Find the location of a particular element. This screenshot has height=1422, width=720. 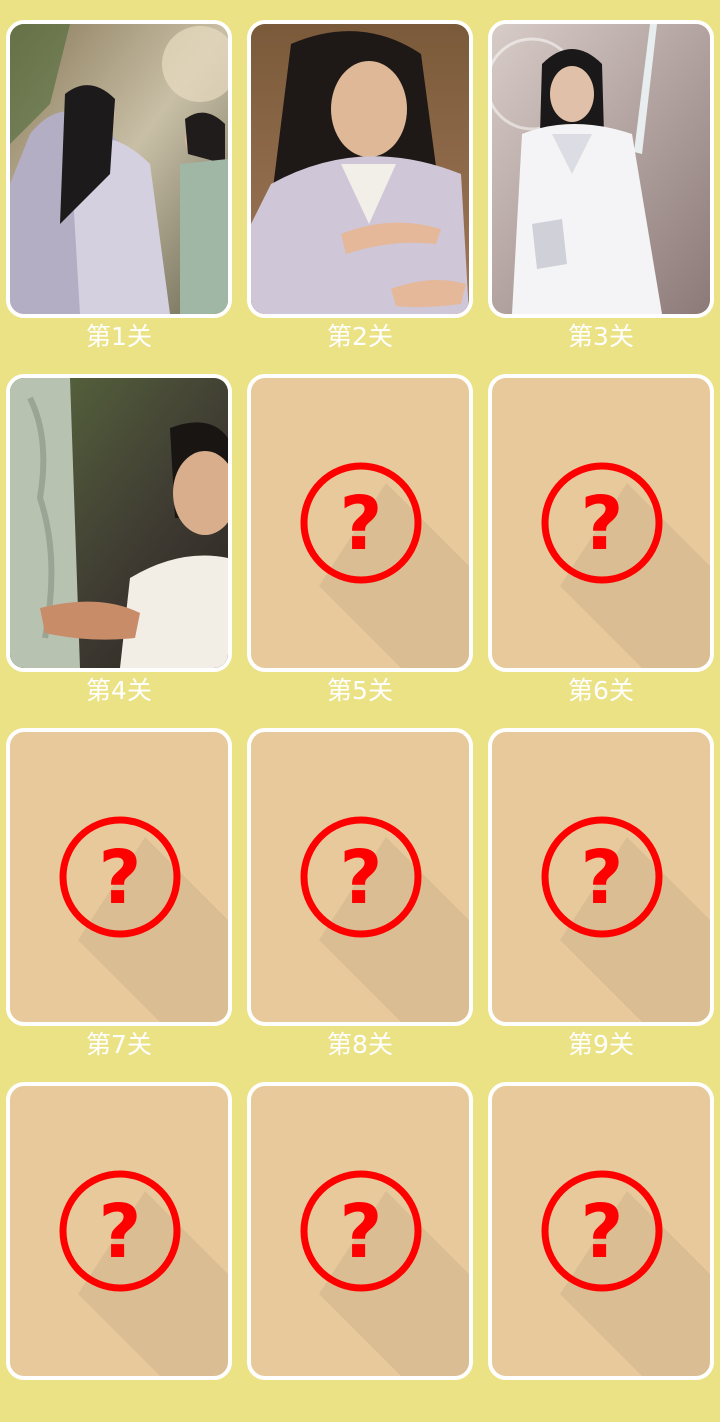

level-3-thumbnail is located at coordinates (601, 169).